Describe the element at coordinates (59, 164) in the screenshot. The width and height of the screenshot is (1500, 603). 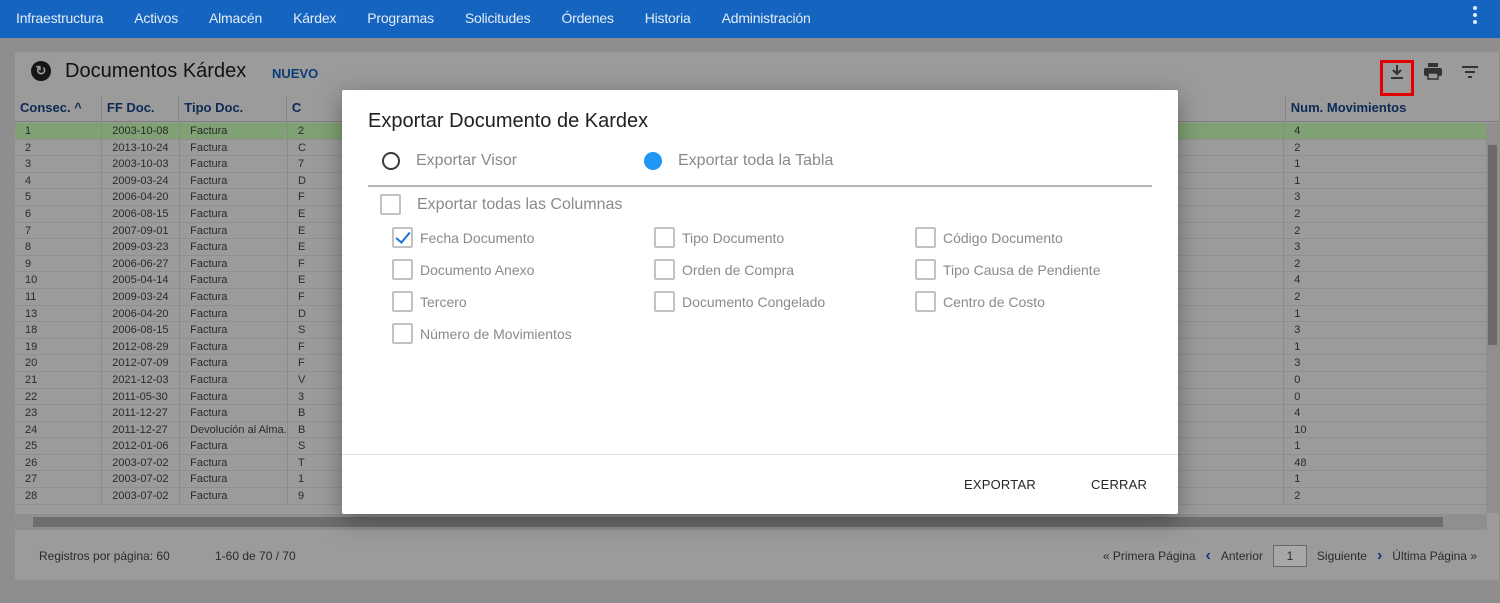
I see `cell-consec: 3` at that location.